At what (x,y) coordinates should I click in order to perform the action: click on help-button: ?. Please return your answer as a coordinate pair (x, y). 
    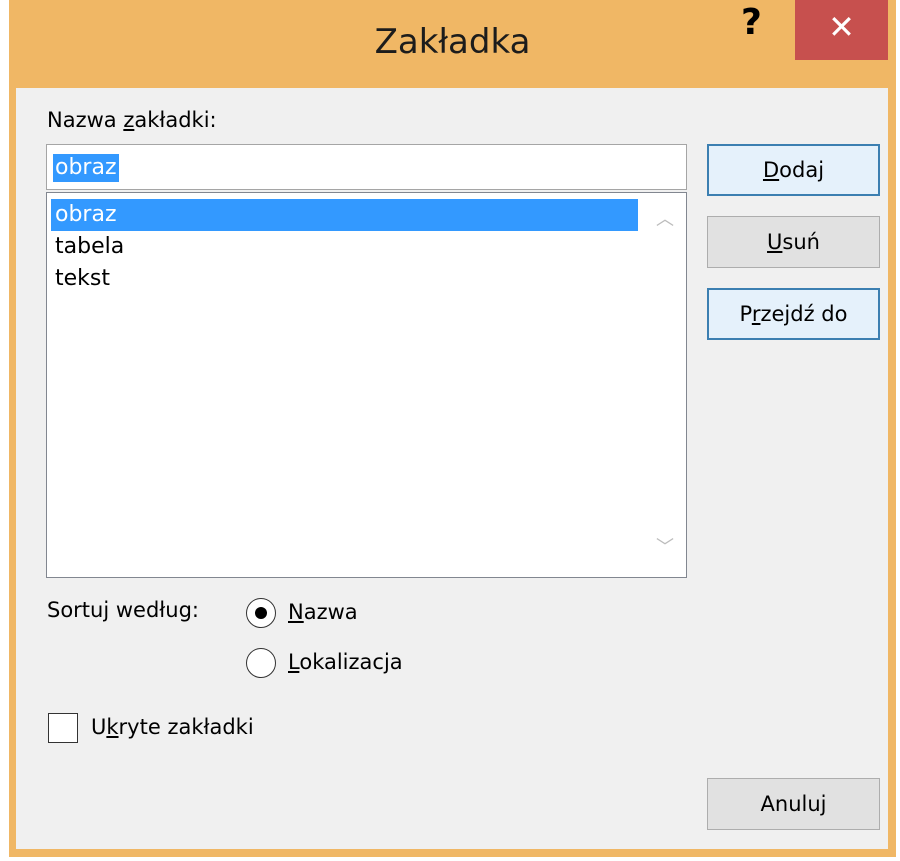
    Looking at the image, I should click on (755, 30).